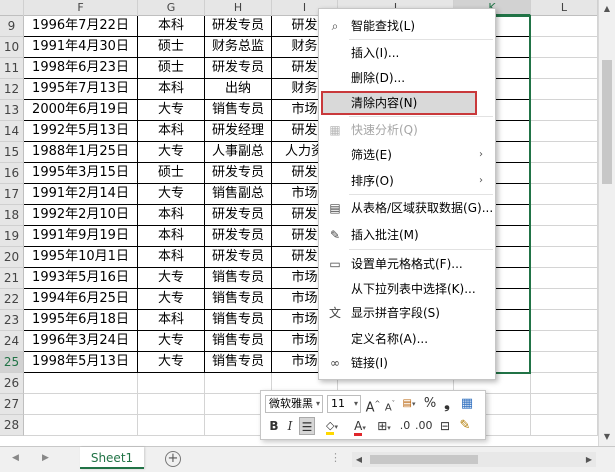  What do you see at coordinates (564, 215) in the screenshot?
I see `cell-l18` at bounding box center [564, 215].